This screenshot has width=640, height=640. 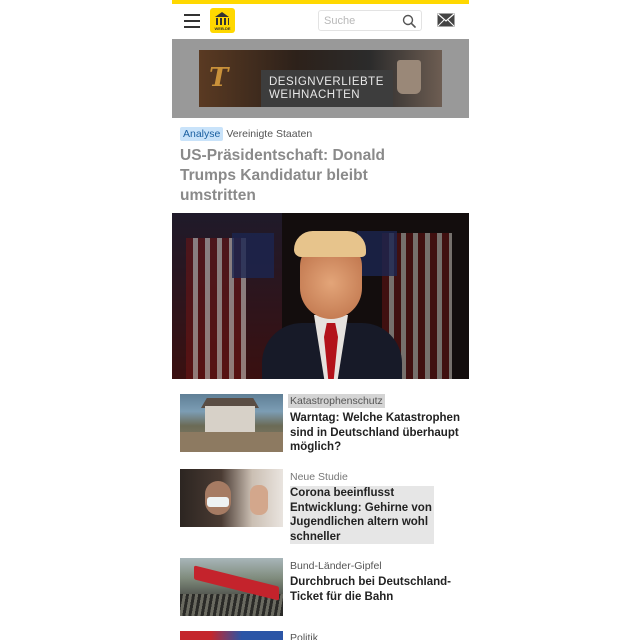 What do you see at coordinates (360, 20) in the screenshot?
I see `search-input` at bounding box center [360, 20].